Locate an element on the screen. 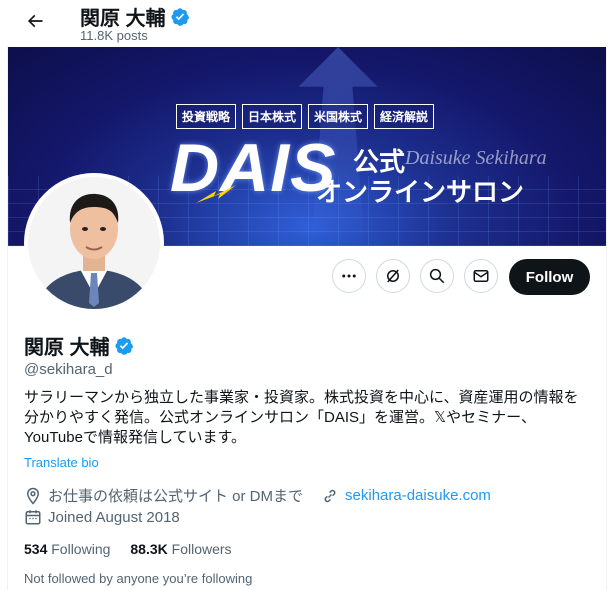  profile-name-row: 関原 大輔 is located at coordinates (79, 345).